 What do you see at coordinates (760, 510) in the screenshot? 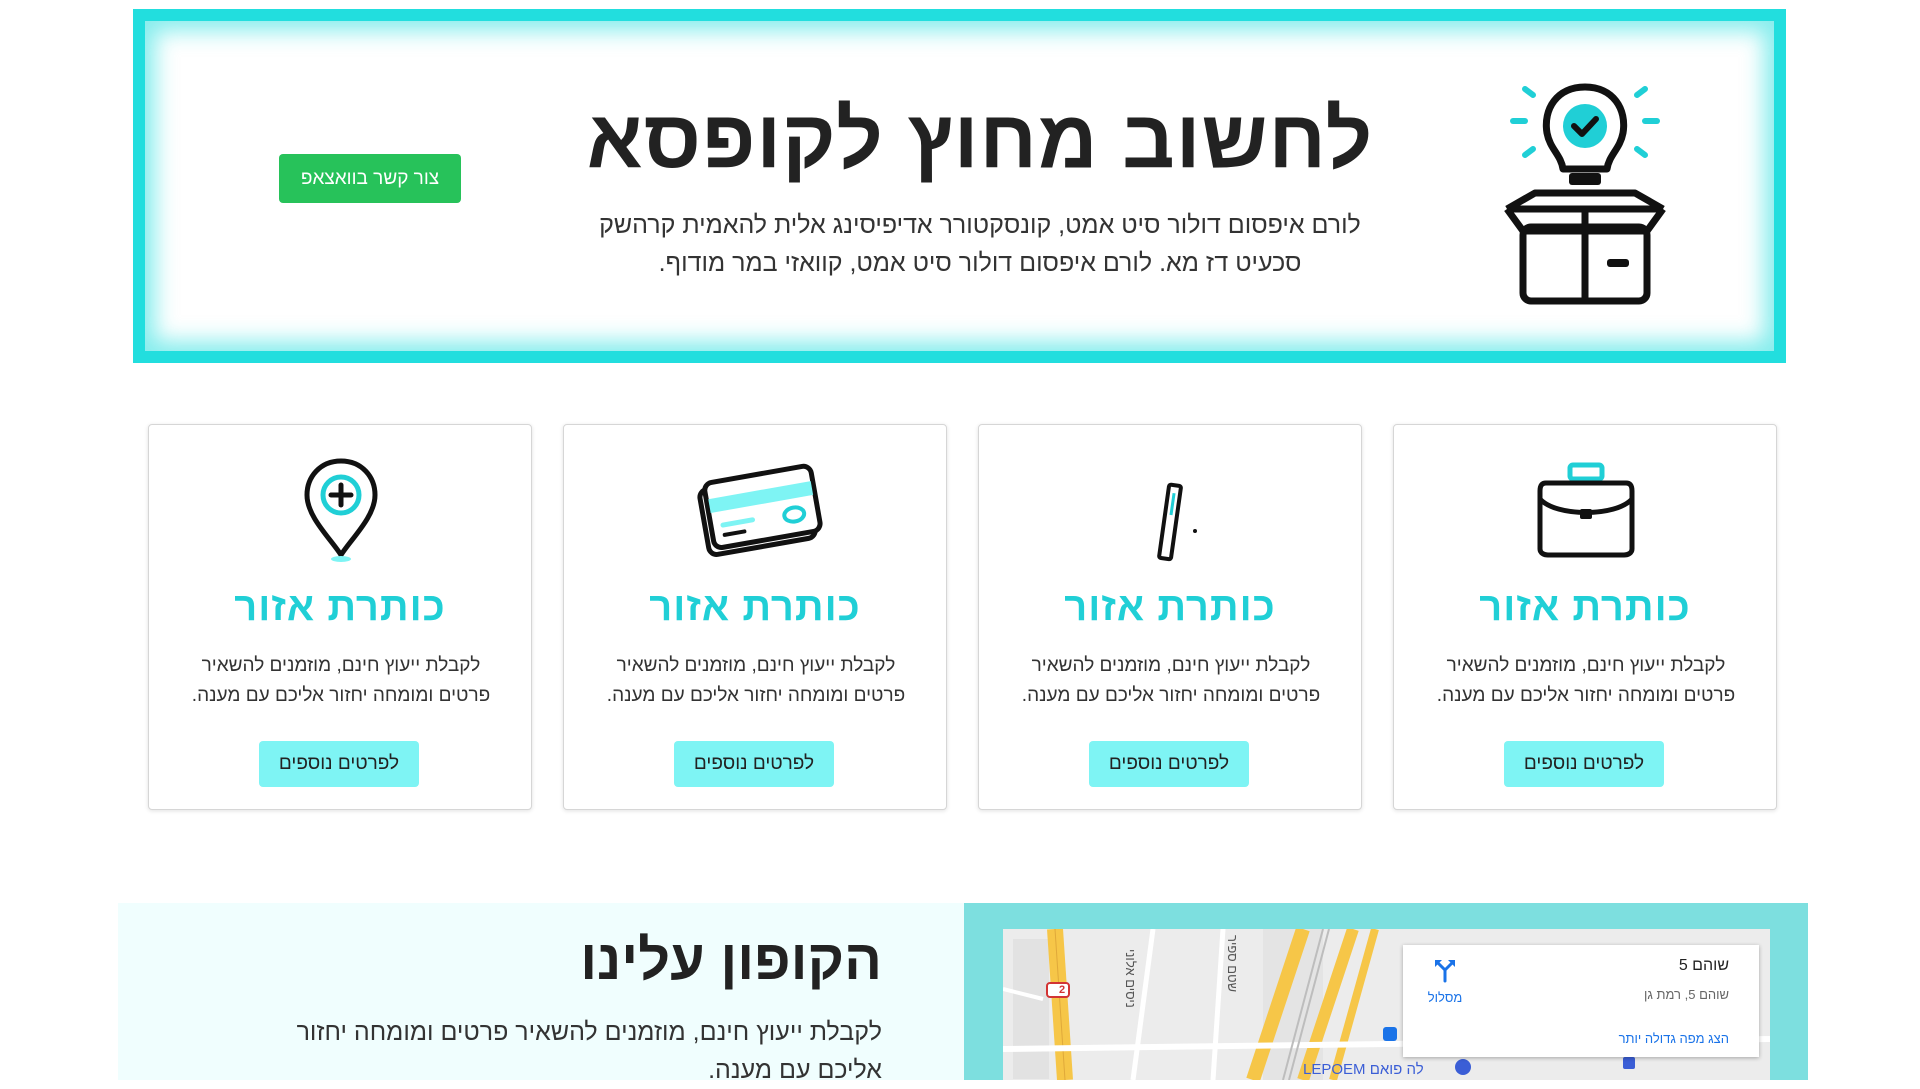
I see `credit-card-icon` at bounding box center [760, 510].